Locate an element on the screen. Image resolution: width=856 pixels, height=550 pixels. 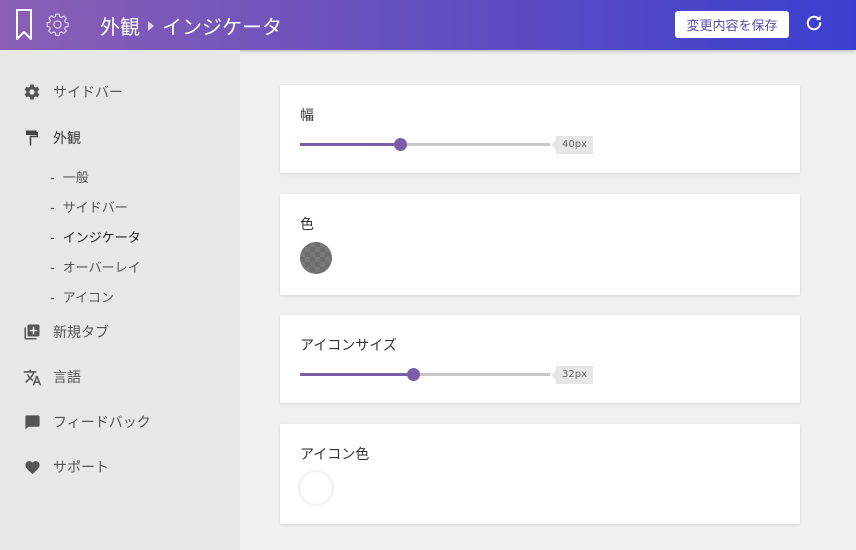
color-swatch is located at coordinates (316, 258).